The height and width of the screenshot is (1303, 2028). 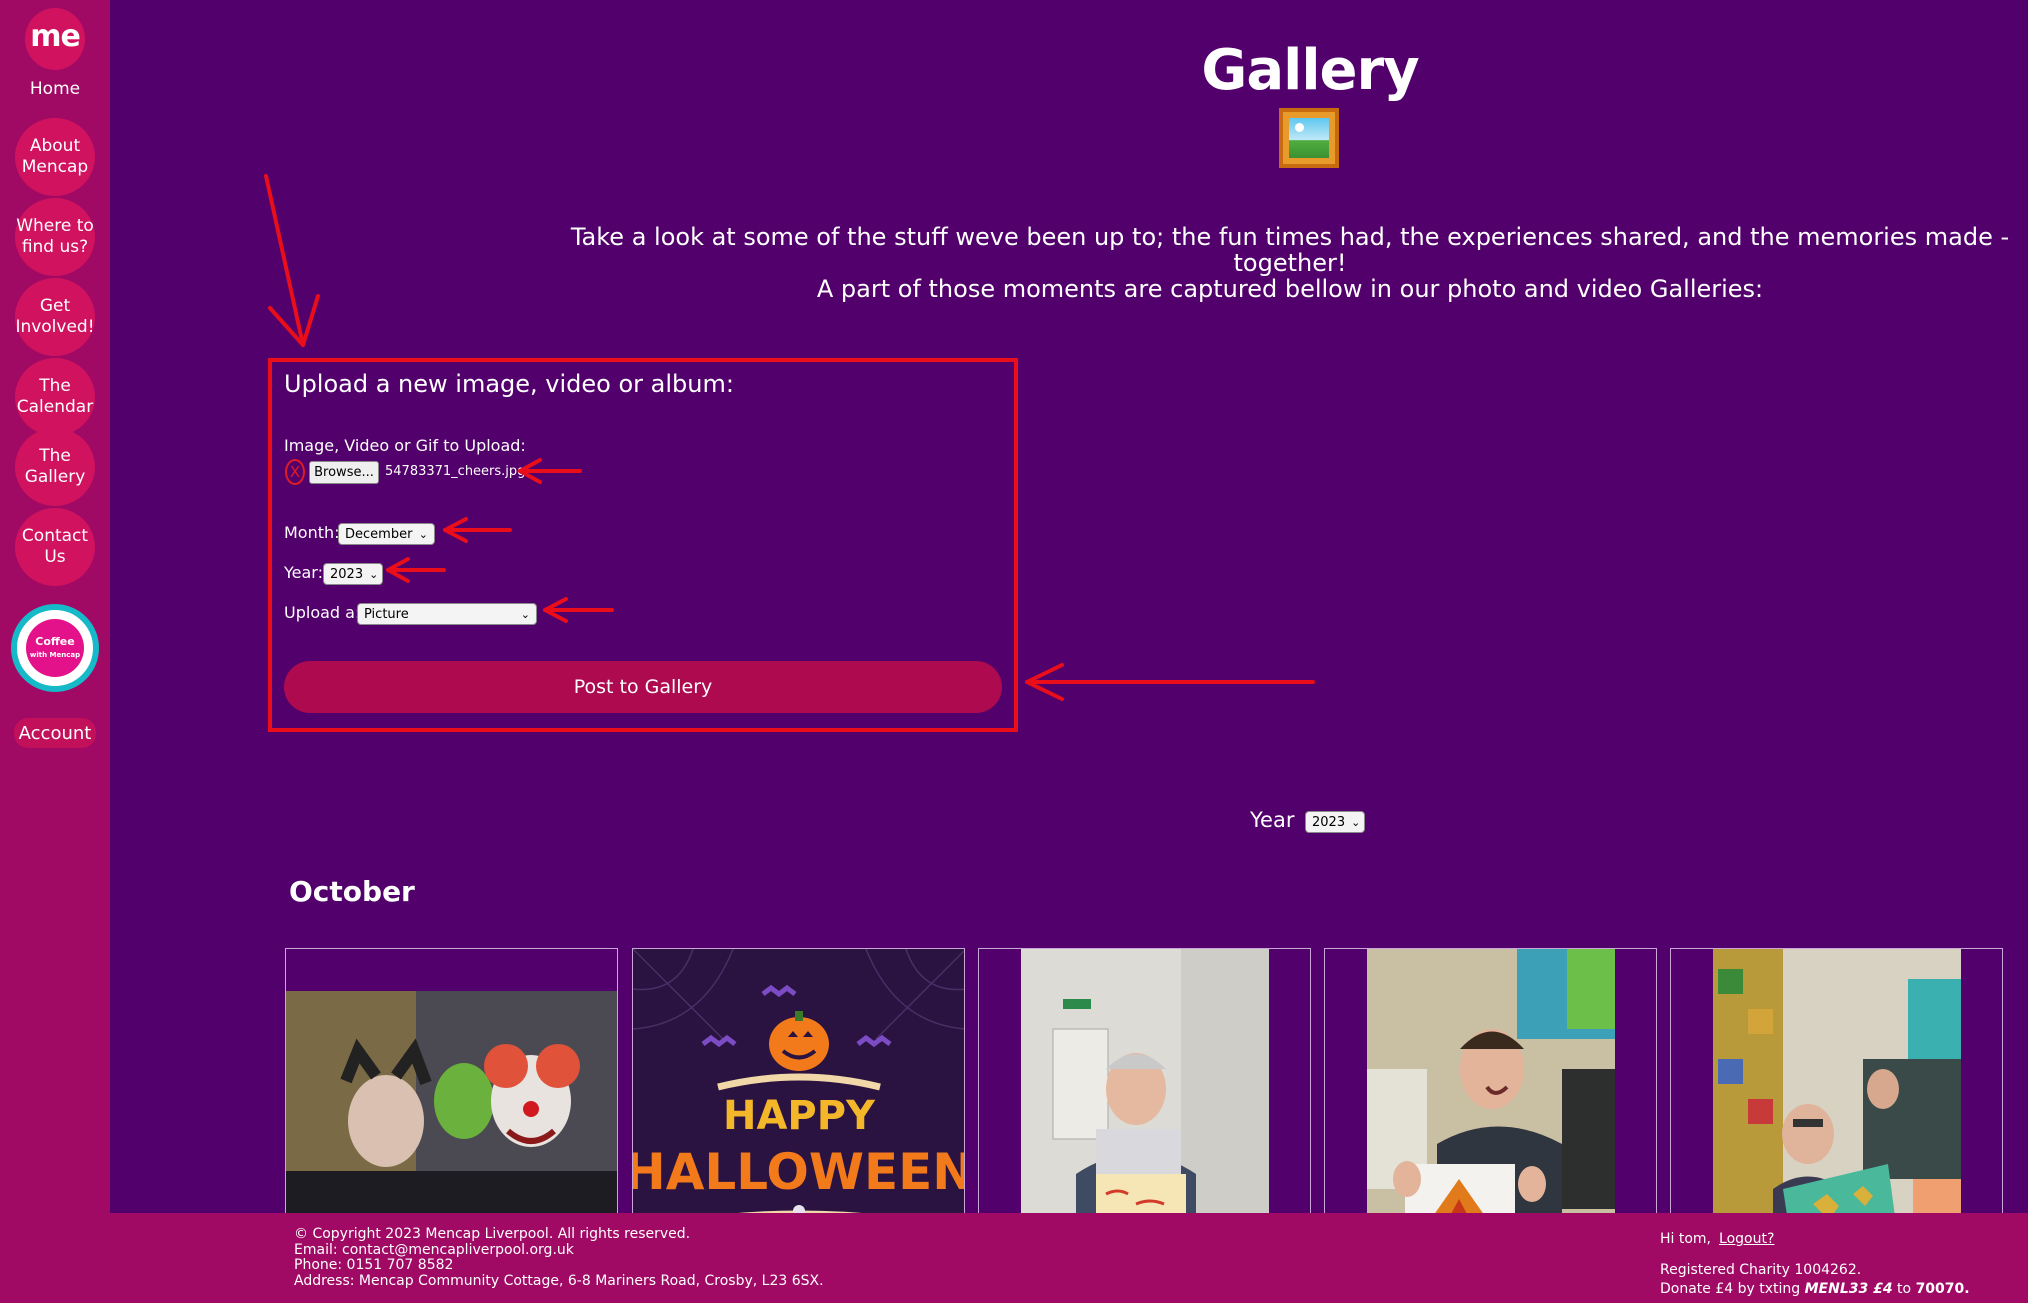 I want to click on file-upload-label: Image, Video or Gif to Upload:, so click(x=405, y=445).